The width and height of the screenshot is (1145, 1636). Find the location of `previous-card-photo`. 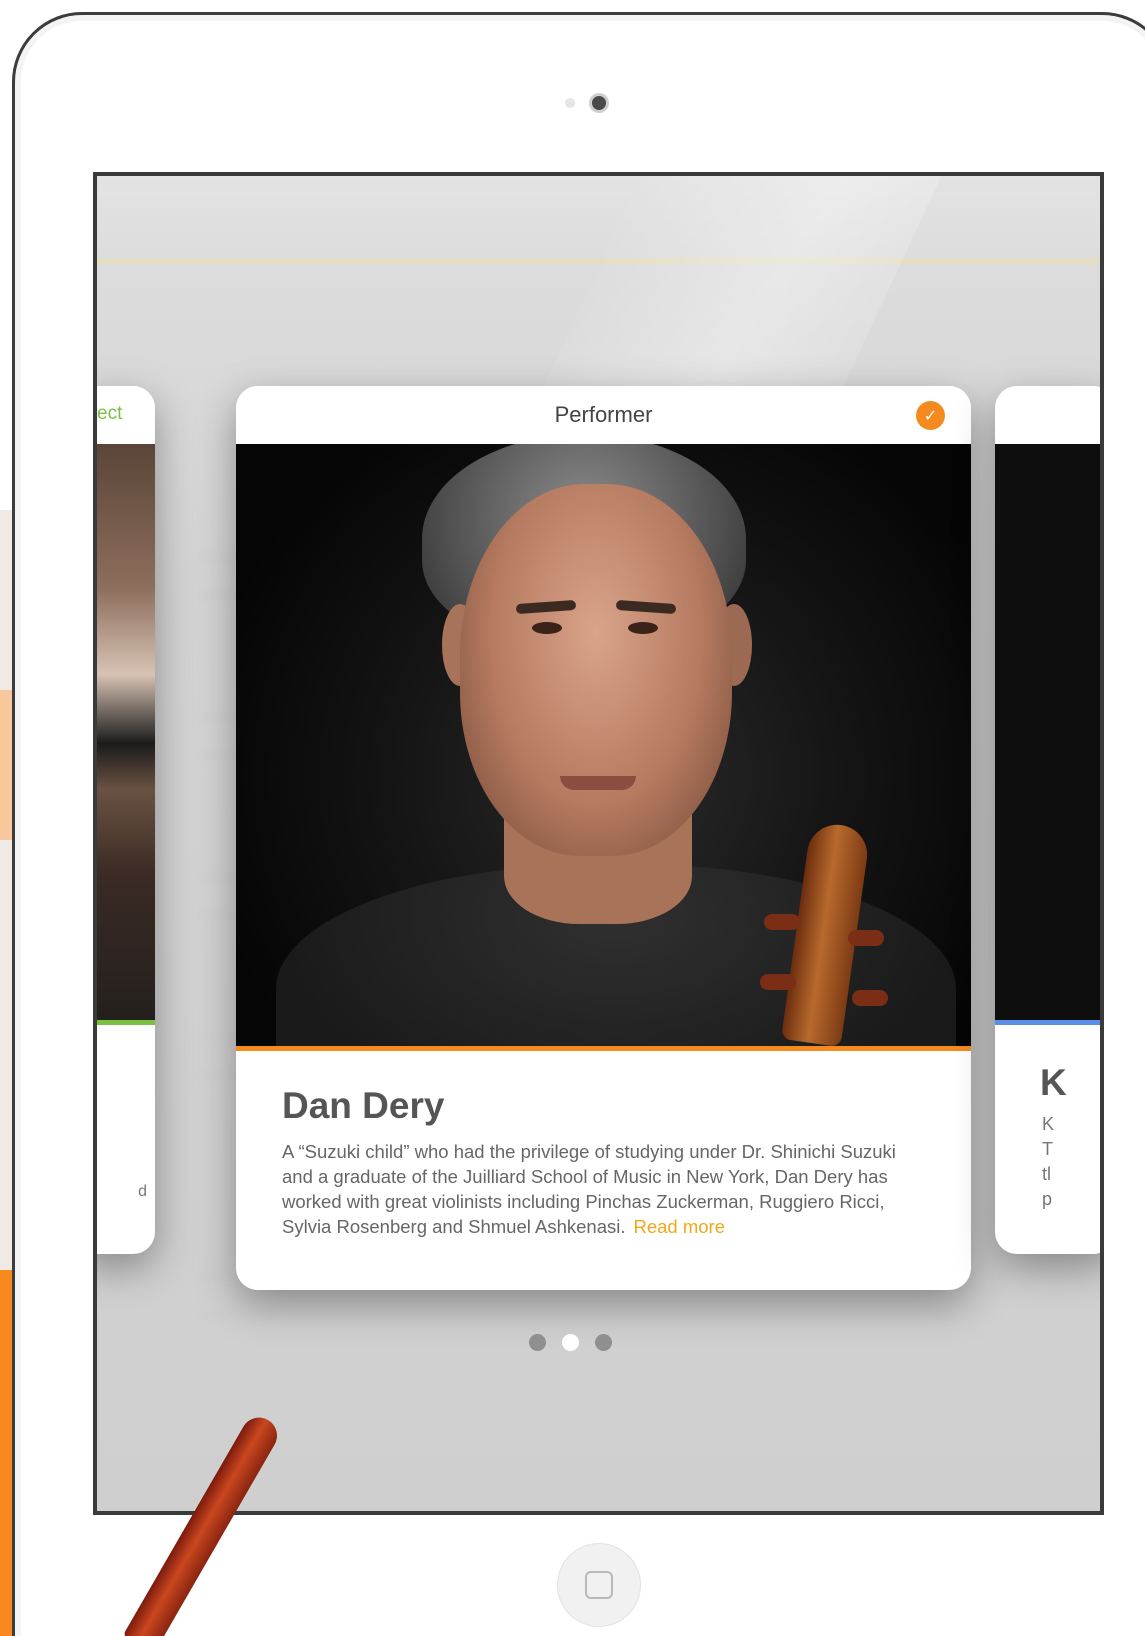

previous-card-photo is located at coordinates (126, 732).